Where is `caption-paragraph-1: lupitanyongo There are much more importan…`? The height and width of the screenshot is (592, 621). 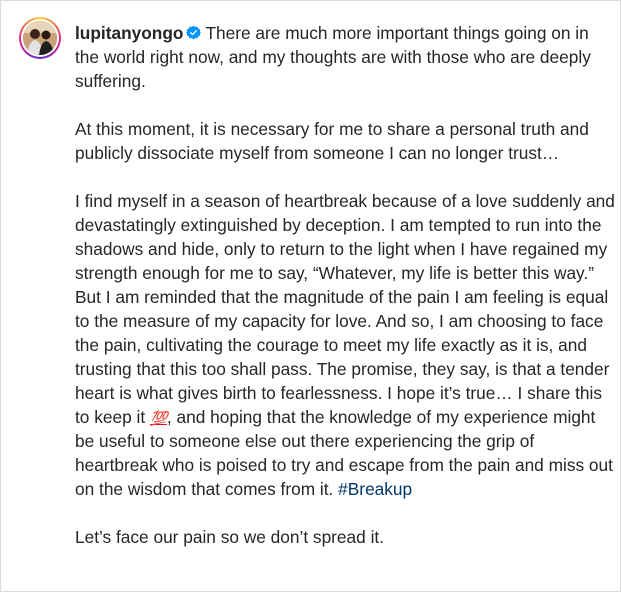
caption-paragraph-1: lupitanyongo There are much more importan… is located at coordinates (345, 57).